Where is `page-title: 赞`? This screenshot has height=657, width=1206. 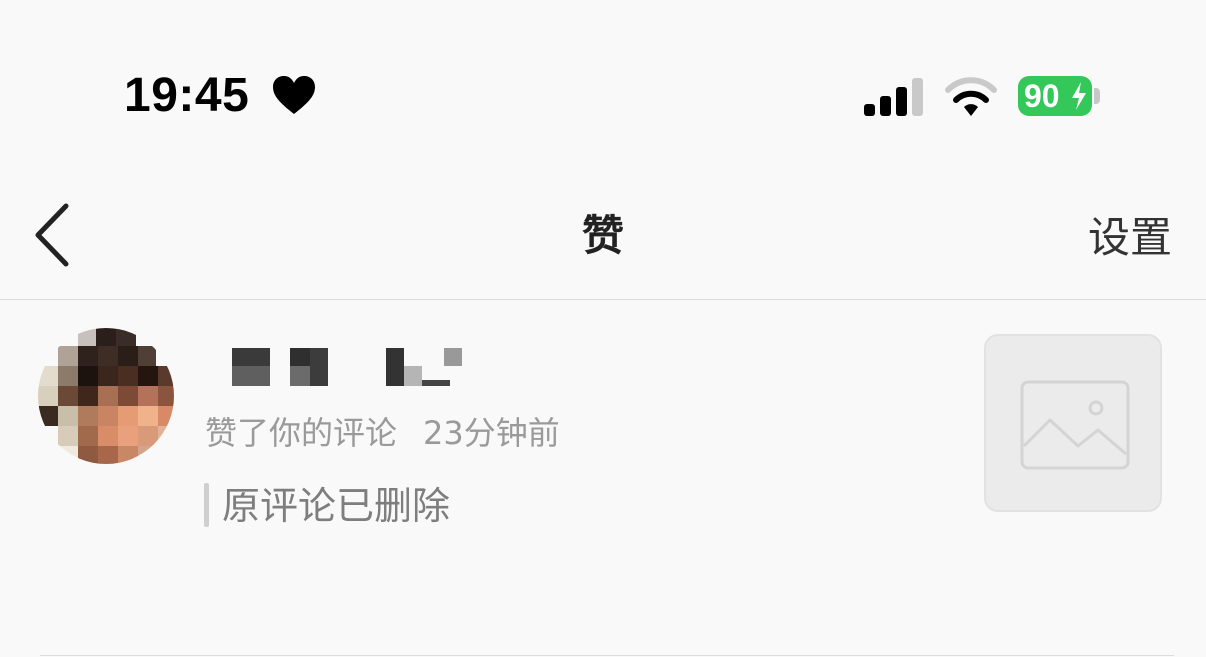
page-title: 赞 is located at coordinates (602, 235).